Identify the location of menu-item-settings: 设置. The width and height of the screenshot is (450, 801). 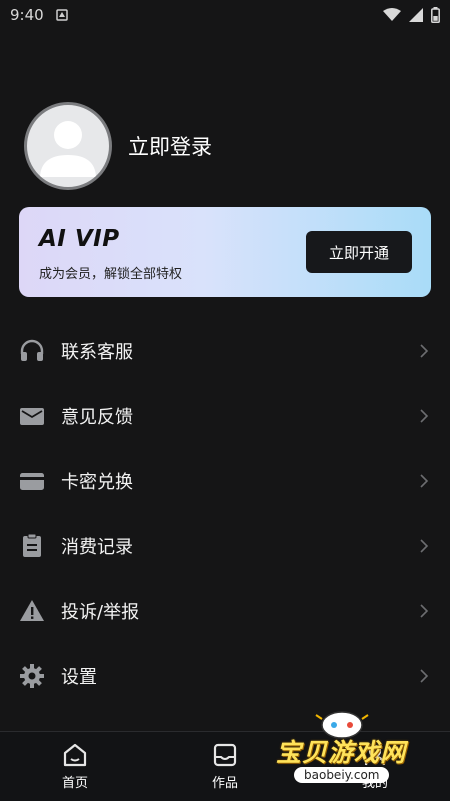
(225, 675).